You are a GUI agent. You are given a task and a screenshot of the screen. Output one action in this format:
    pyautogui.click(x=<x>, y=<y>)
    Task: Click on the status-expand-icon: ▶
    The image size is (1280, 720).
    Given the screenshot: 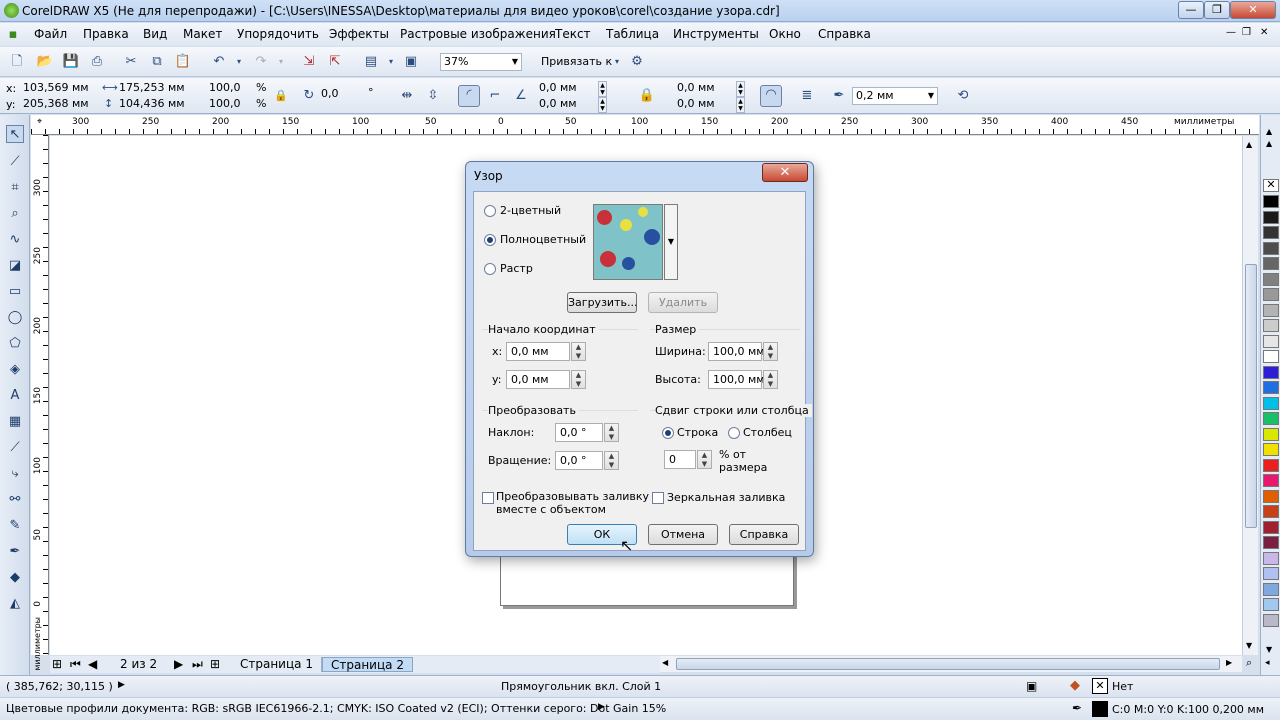 What is the action you would take?
    pyautogui.click(x=121, y=685)
    